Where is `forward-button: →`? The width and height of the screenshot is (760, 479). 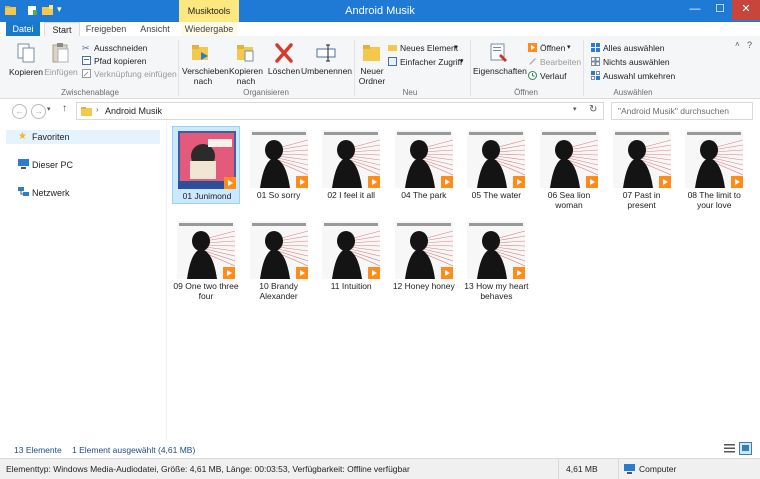
forward-button: → is located at coordinates (38, 111).